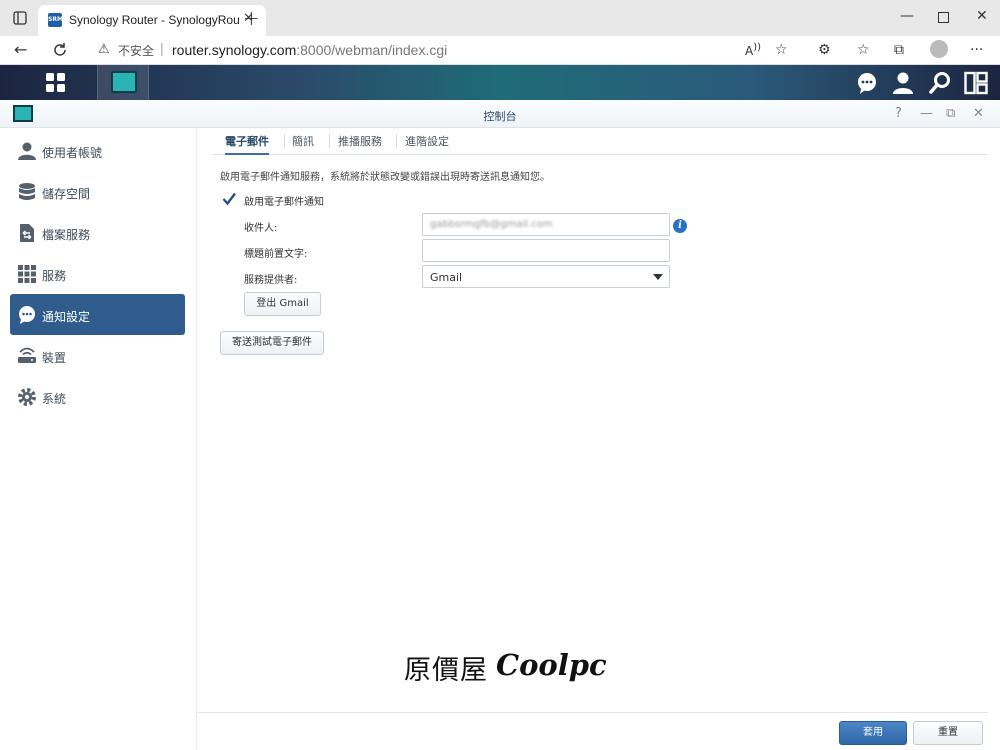 This screenshot has width=1000, height=750. What do you see at coordinates (66, 194) in the screenshot?
I see `sidebar-item-label: 儲存空間` at bounding box center [66, 194].